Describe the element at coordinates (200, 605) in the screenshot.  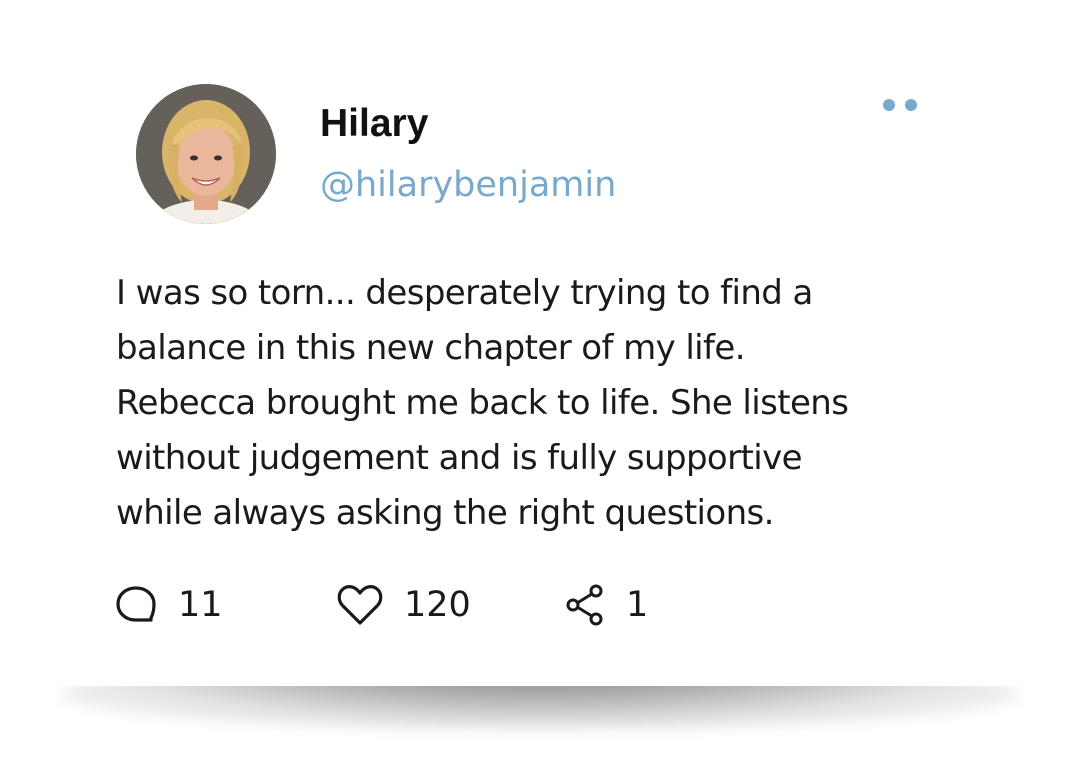
I see `comment-count: 11` at that location.